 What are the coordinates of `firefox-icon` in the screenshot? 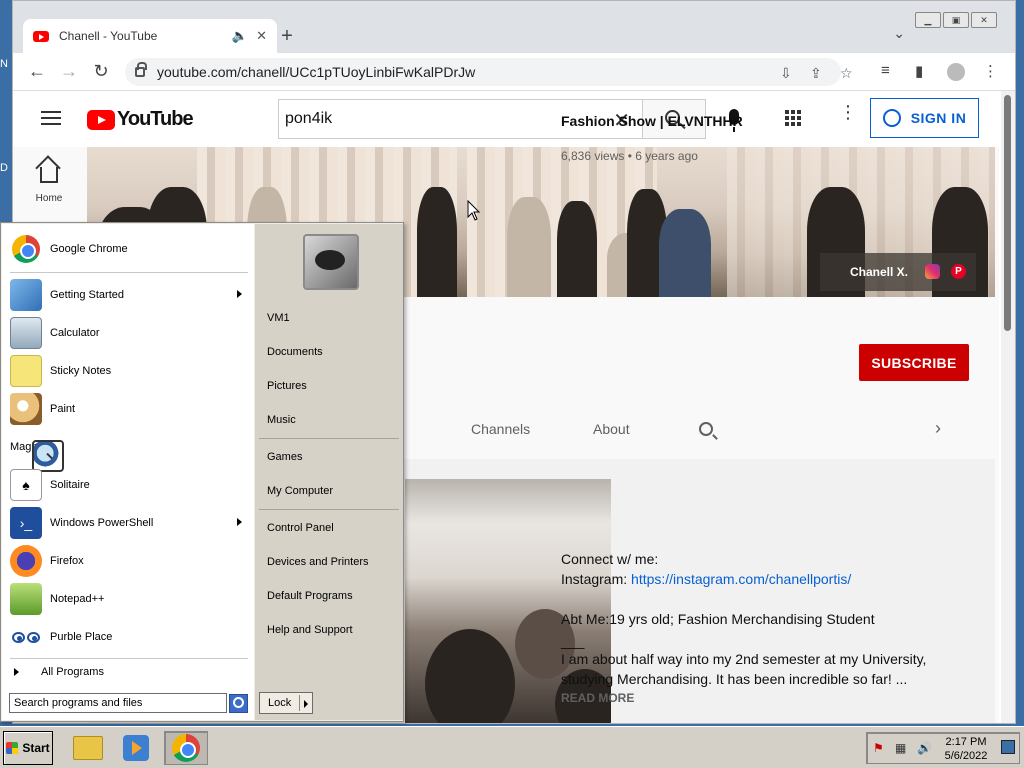 It's located at (26, 561).